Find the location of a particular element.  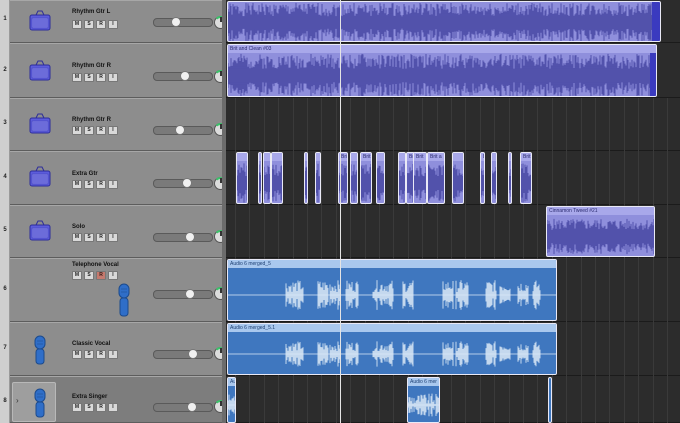

track-header-5: 5 Solo M S R I is located at coordinates (113, 231).